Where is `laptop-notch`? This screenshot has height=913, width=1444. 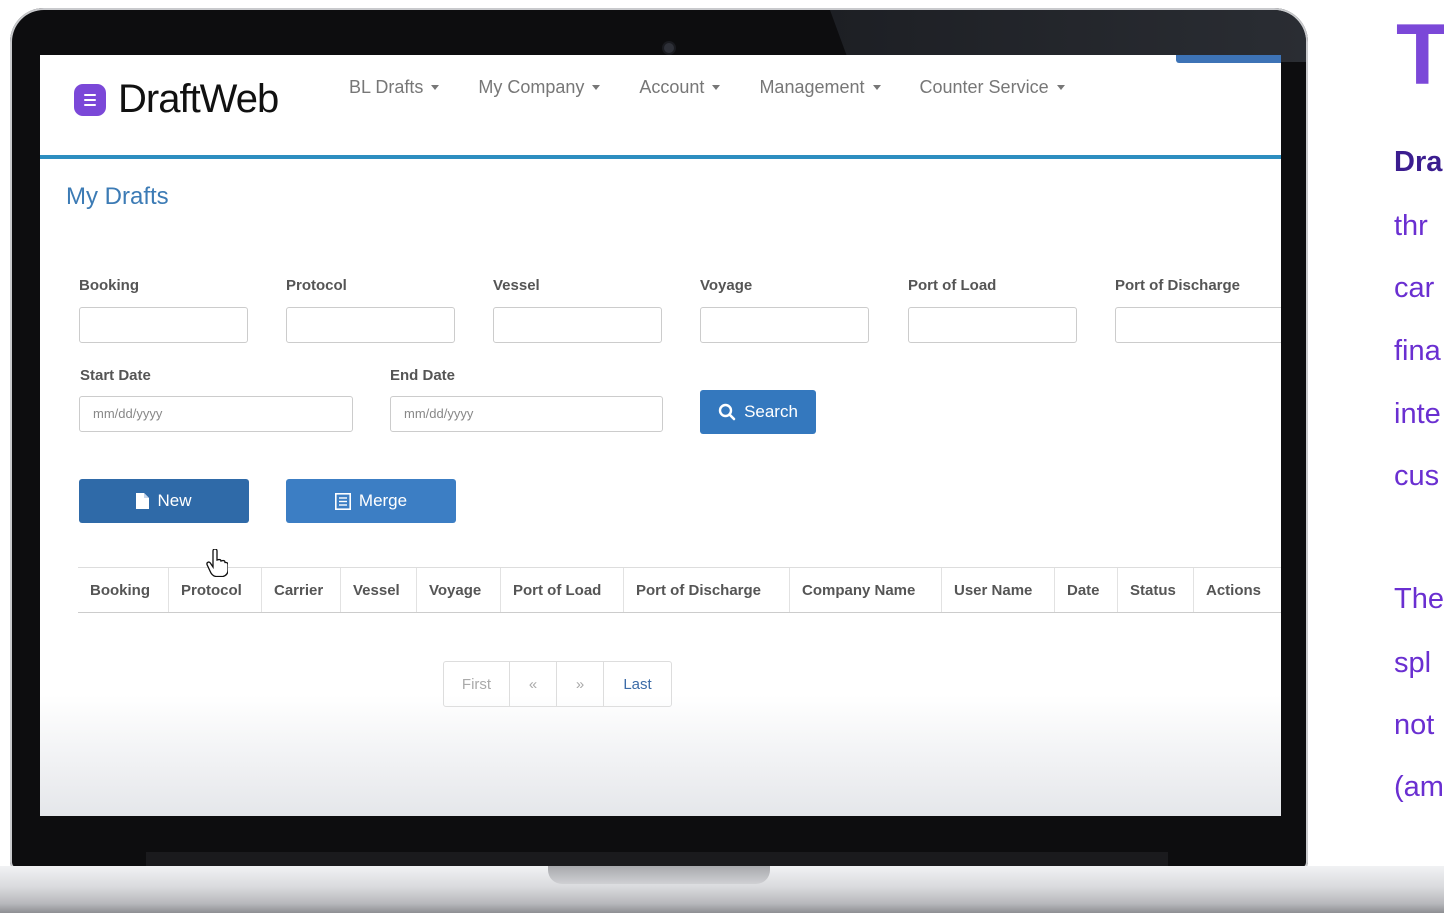 laptop-notch is located at coordinates (659, 875).